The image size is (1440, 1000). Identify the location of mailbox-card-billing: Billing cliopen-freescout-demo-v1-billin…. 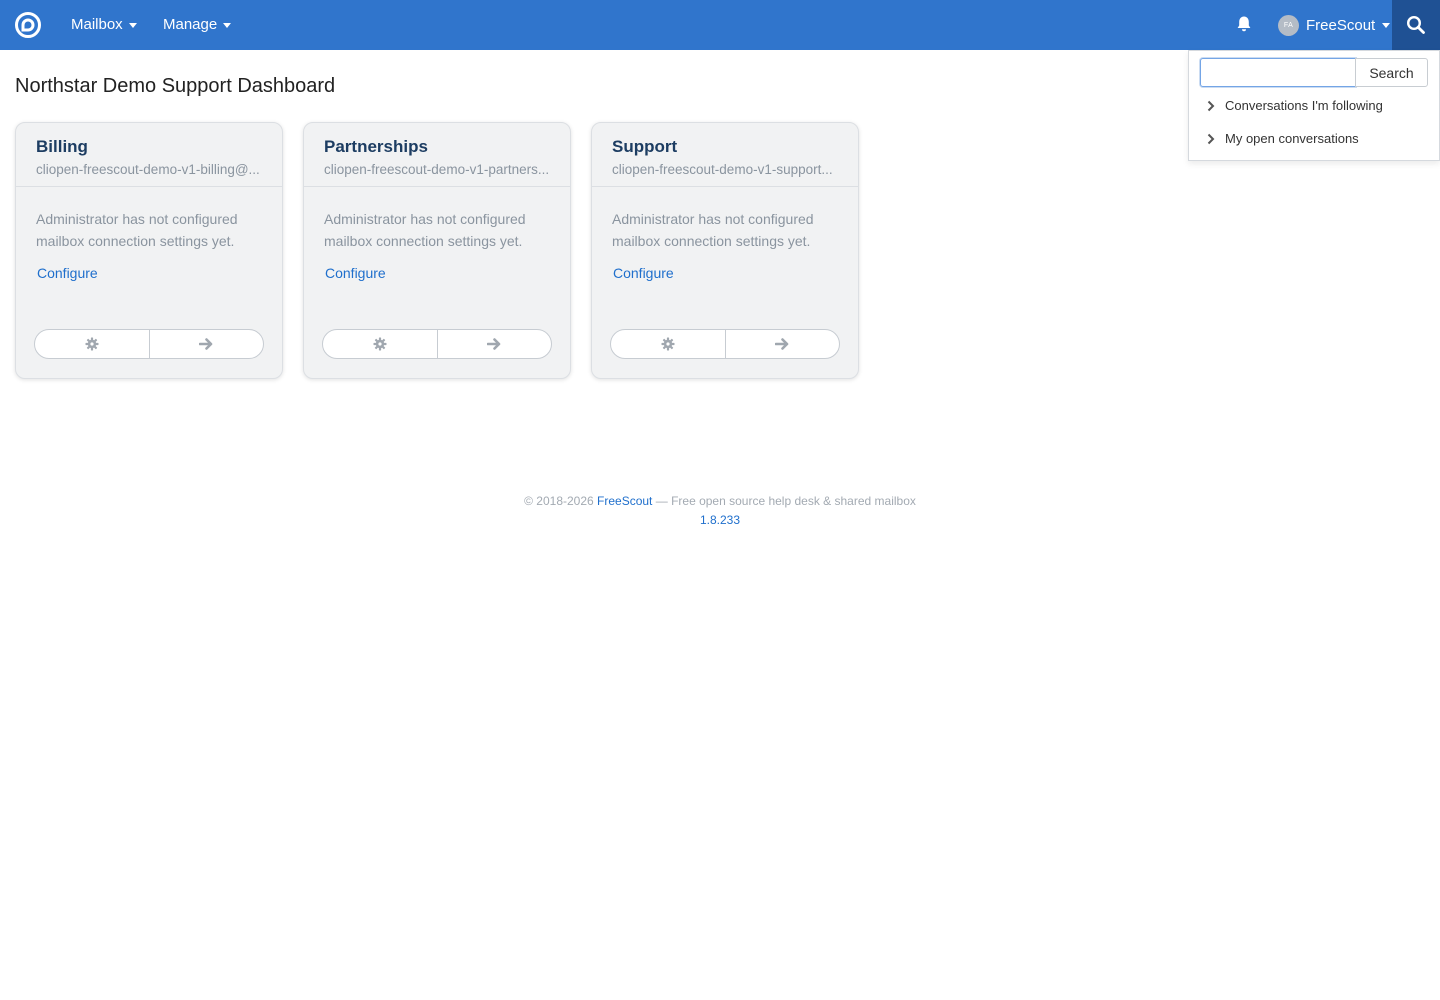
(149, 250).